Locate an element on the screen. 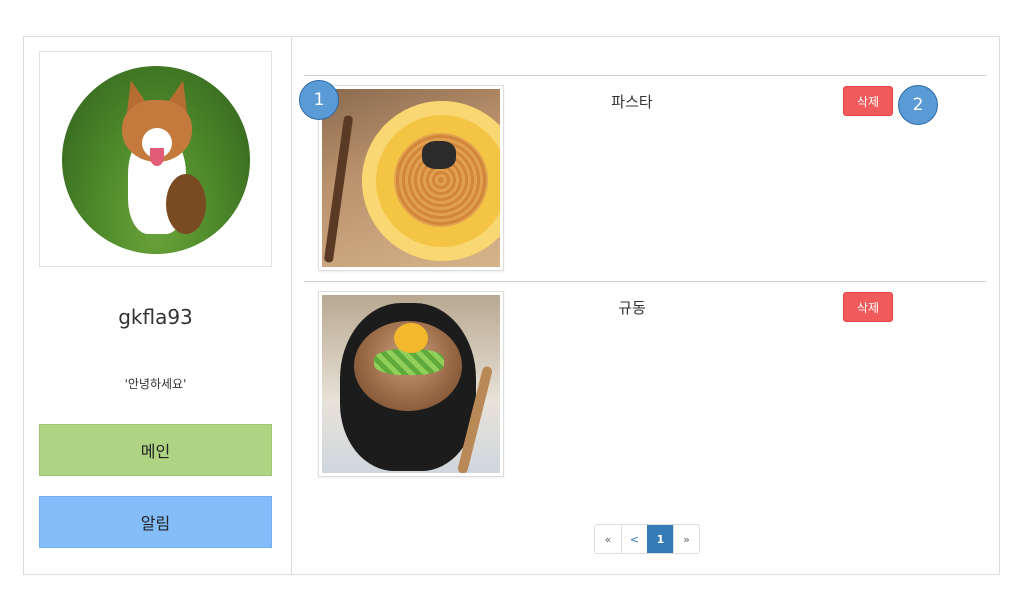  yolk-shape is located at coordinates (411, 338).